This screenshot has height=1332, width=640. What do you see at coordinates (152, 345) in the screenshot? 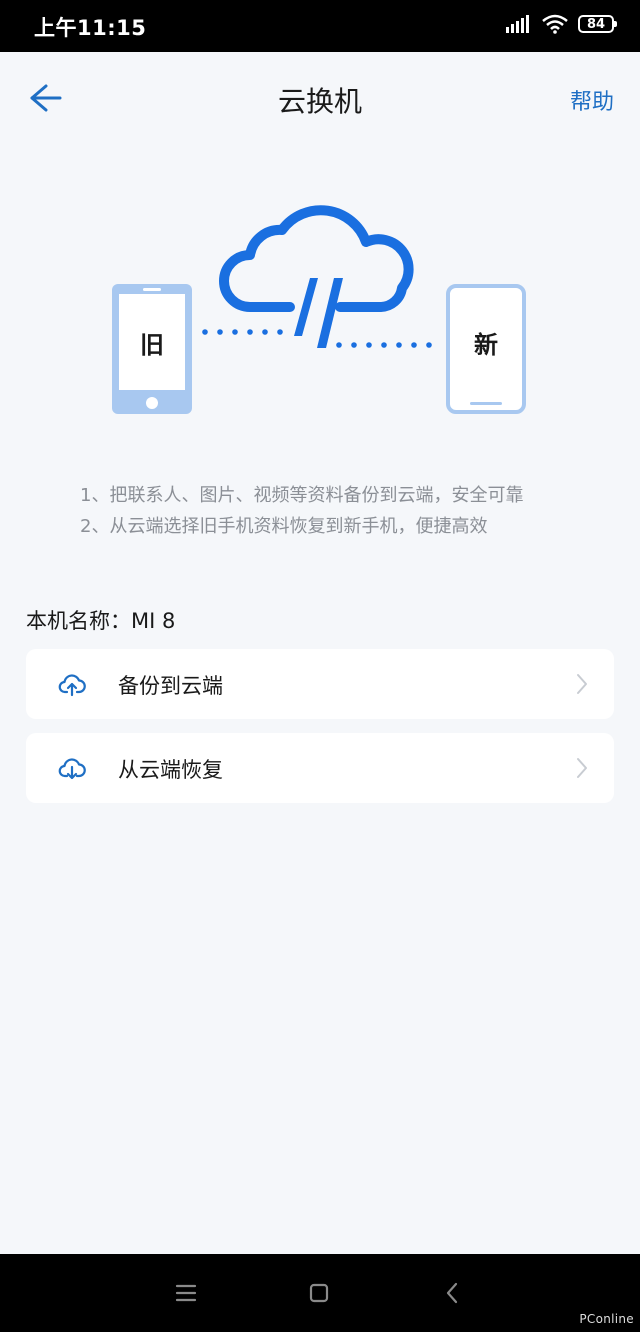
I see `old-phone-label: 旧` at bounding box center [152, 345].